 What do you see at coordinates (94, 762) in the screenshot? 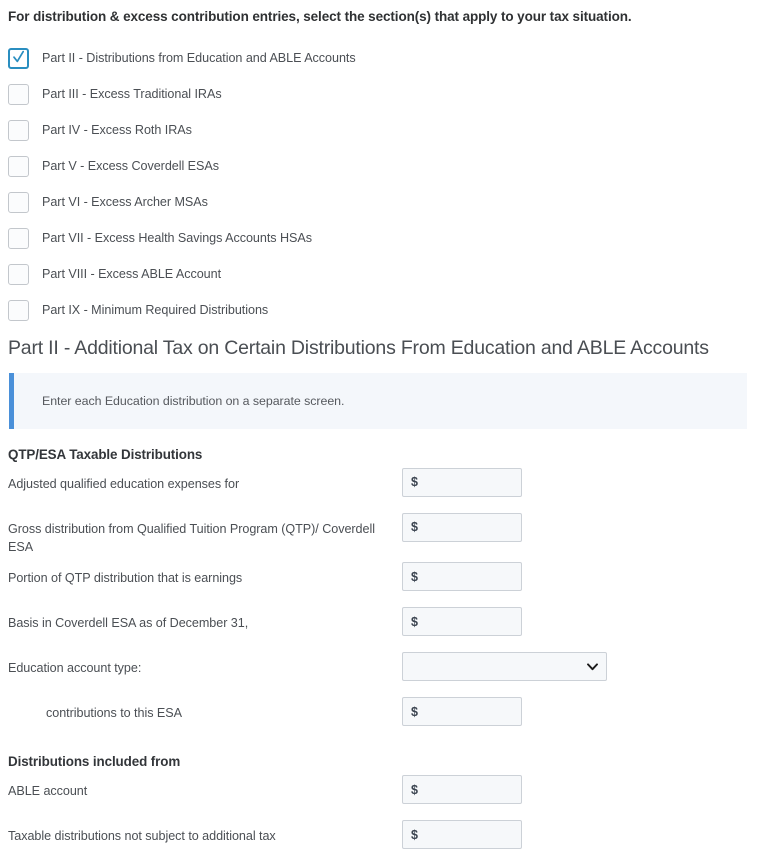
I see `distributions-section-title: Distributions included from` at bounding box center [94, 762].